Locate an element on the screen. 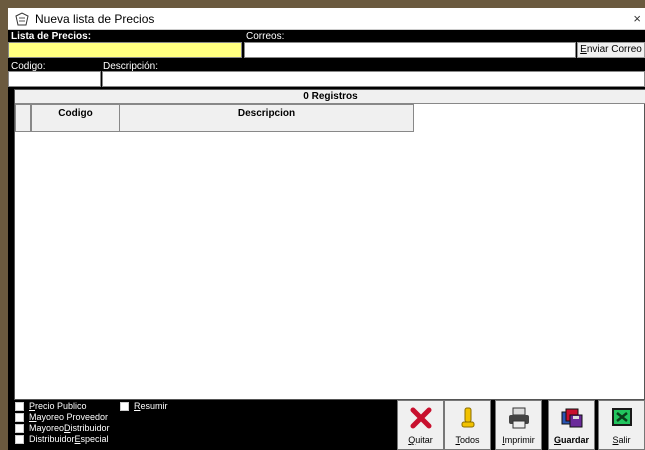 The width and height of the screenshot is (645, 450). lista-precios-input is located at coordinates (125, 50).